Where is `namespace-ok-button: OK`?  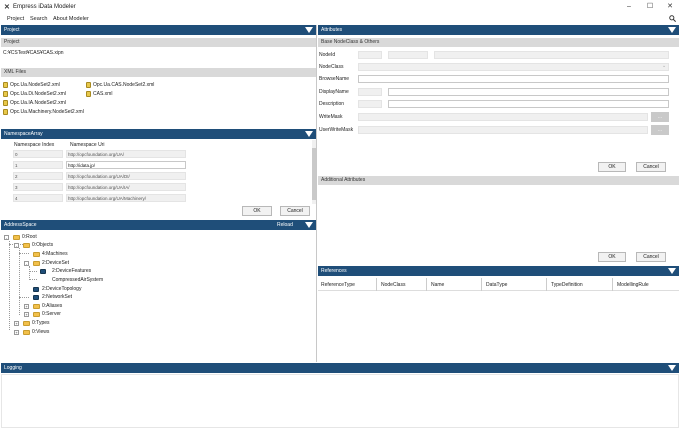 namespace-ok-button: OK is located at coordinates (257, 211).